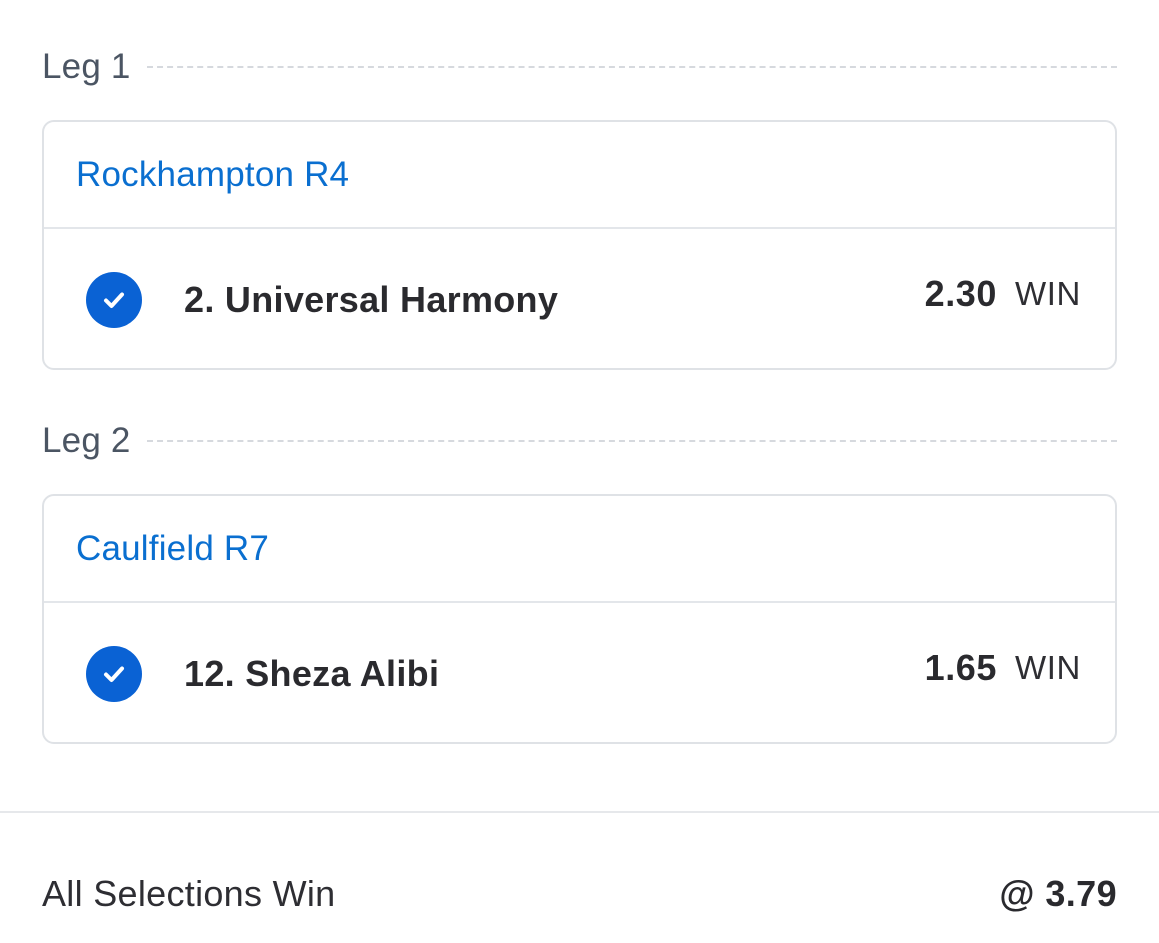 The width and height of the screenshot is (1159, 943). Describe the element at coordinates (631, 441) in the screenshot. I see `leg-2-divider` at that location.